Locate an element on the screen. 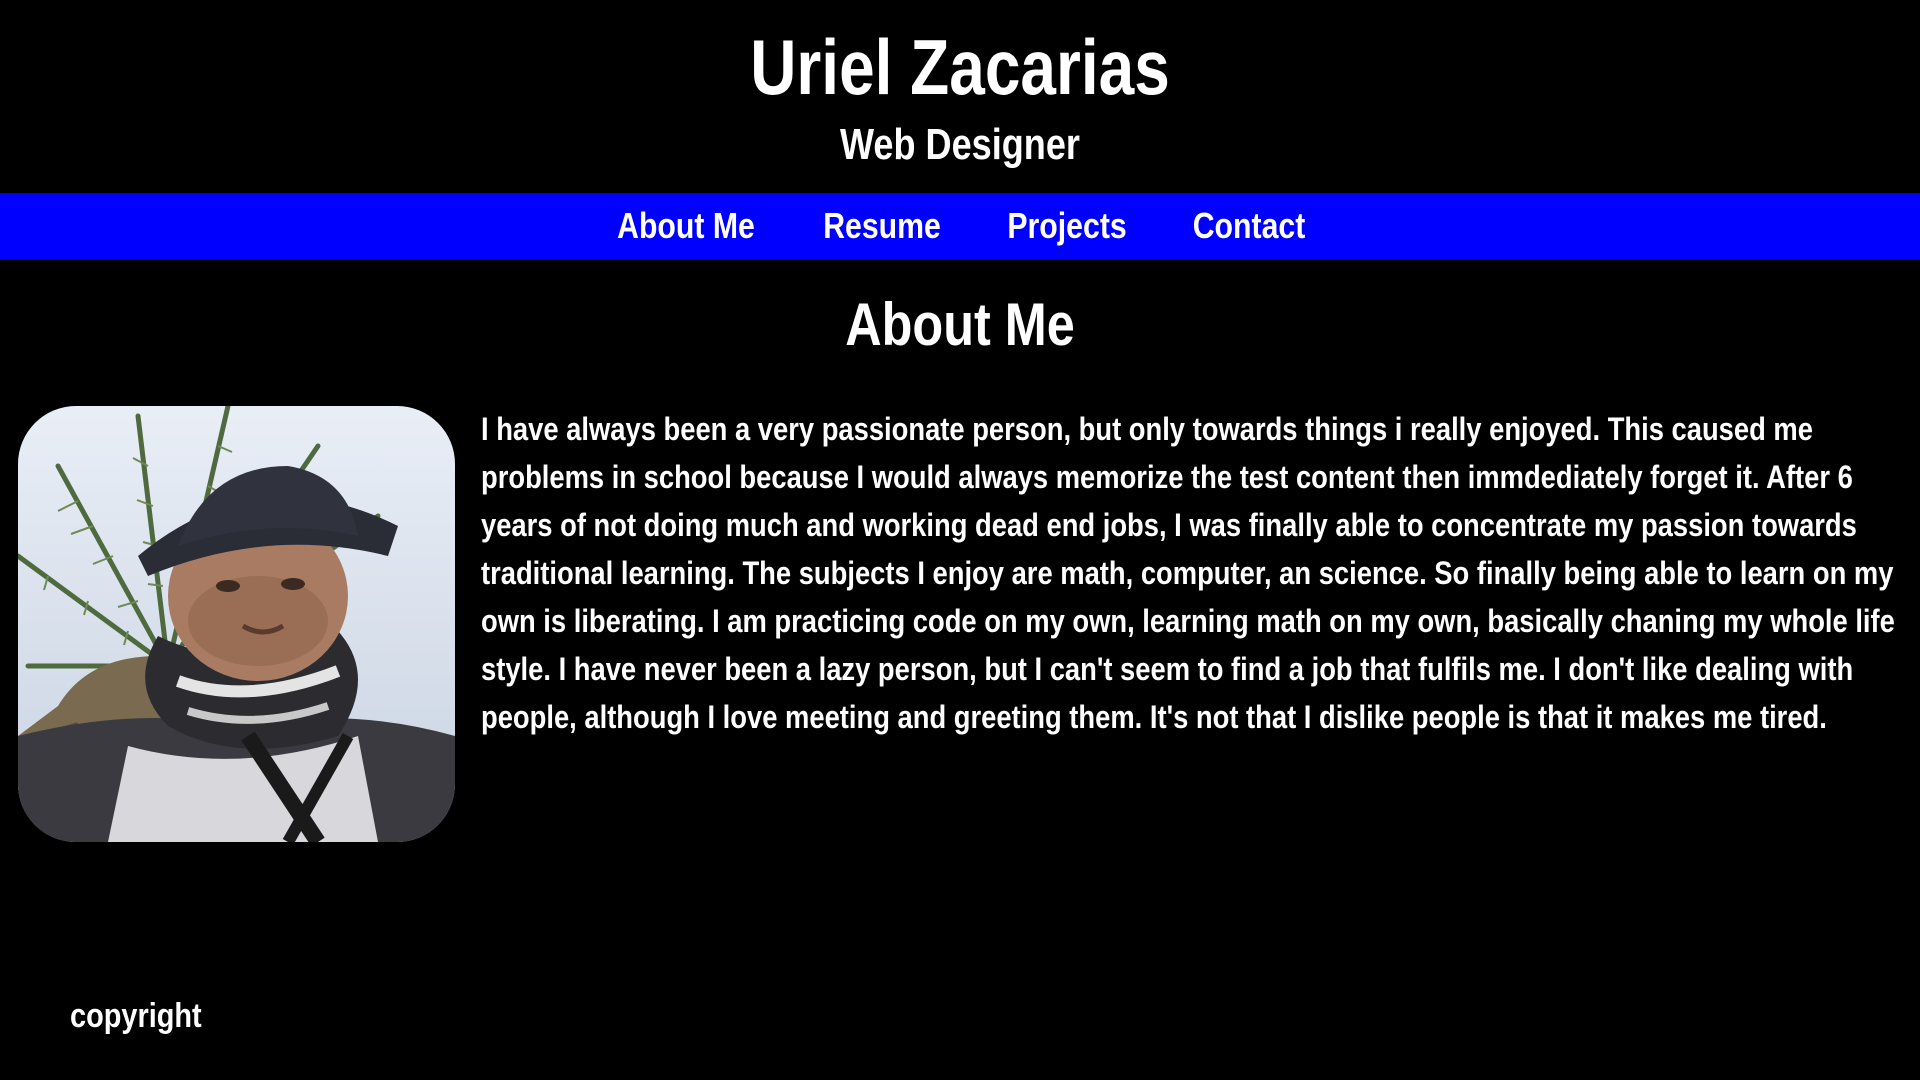 The image size is (1920, 1080). nav-item-resume: Resume is located at coordinates (882, 226).